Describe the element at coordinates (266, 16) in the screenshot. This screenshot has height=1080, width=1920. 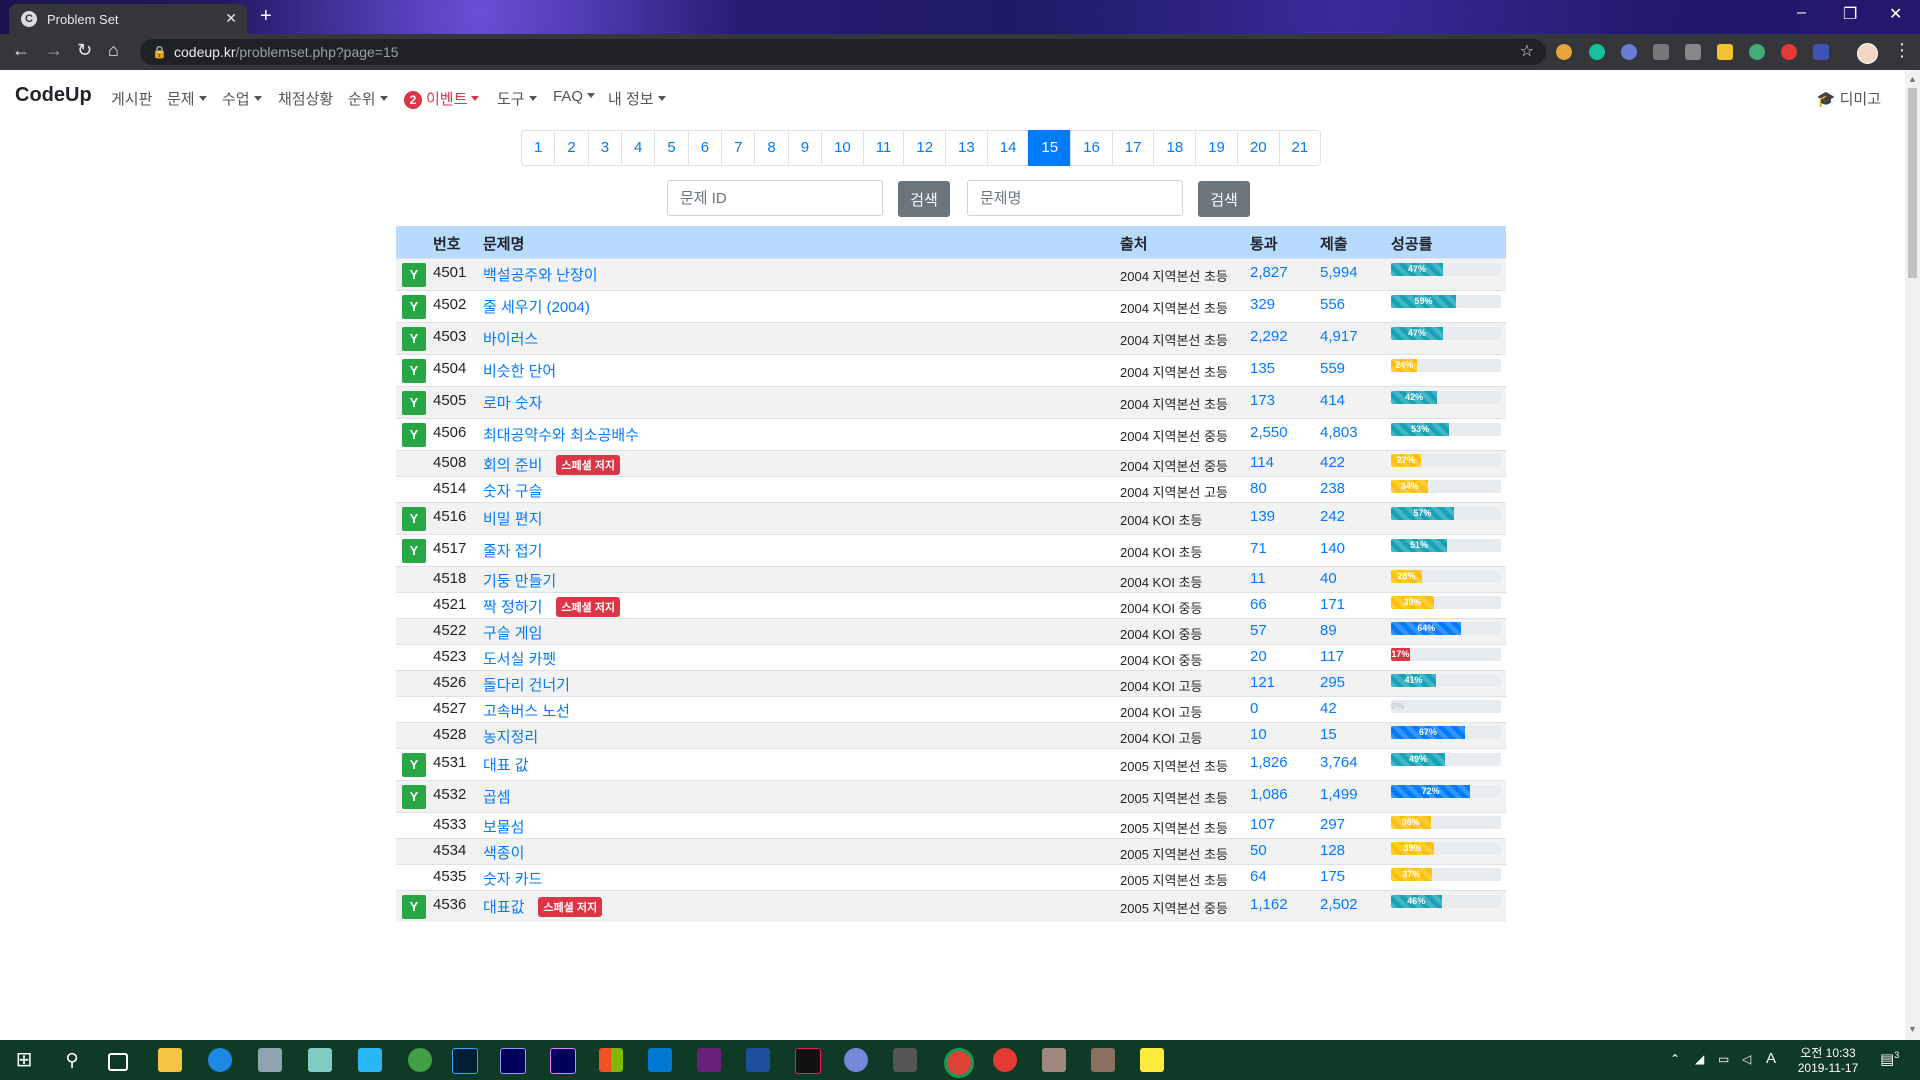
I see `new-tab-icon: +` at that location.